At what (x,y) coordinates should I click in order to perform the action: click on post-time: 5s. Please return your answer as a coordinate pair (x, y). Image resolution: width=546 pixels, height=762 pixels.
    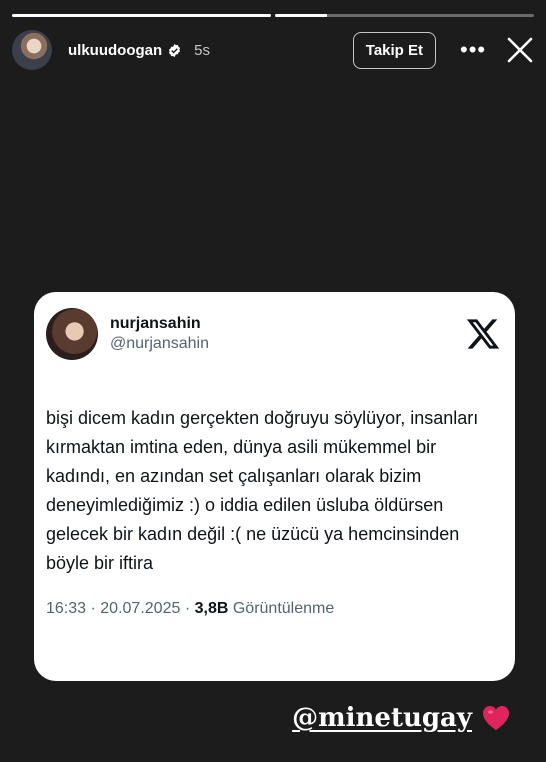
    Looking at the image, I should click on (202, 50).